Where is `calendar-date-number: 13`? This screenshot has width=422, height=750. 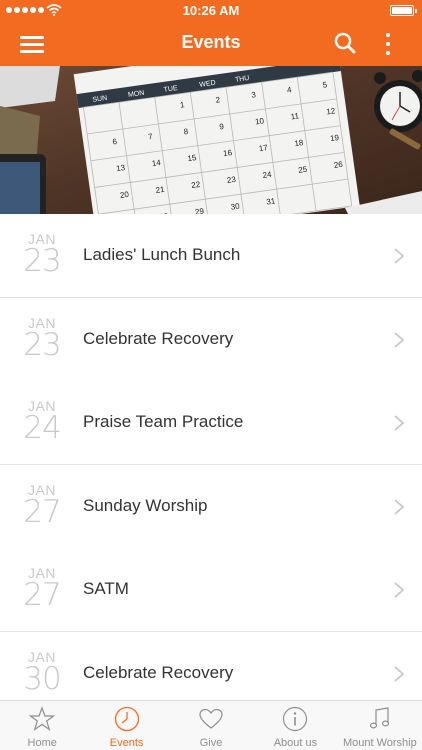 calendar-date-number: 13 is located at coordinates (121, 168).